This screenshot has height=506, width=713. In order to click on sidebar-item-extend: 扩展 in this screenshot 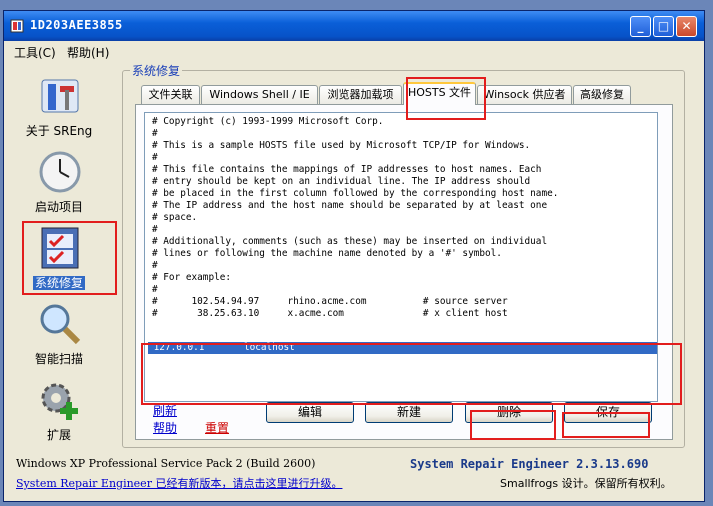, I will do `click(59, 415)`.